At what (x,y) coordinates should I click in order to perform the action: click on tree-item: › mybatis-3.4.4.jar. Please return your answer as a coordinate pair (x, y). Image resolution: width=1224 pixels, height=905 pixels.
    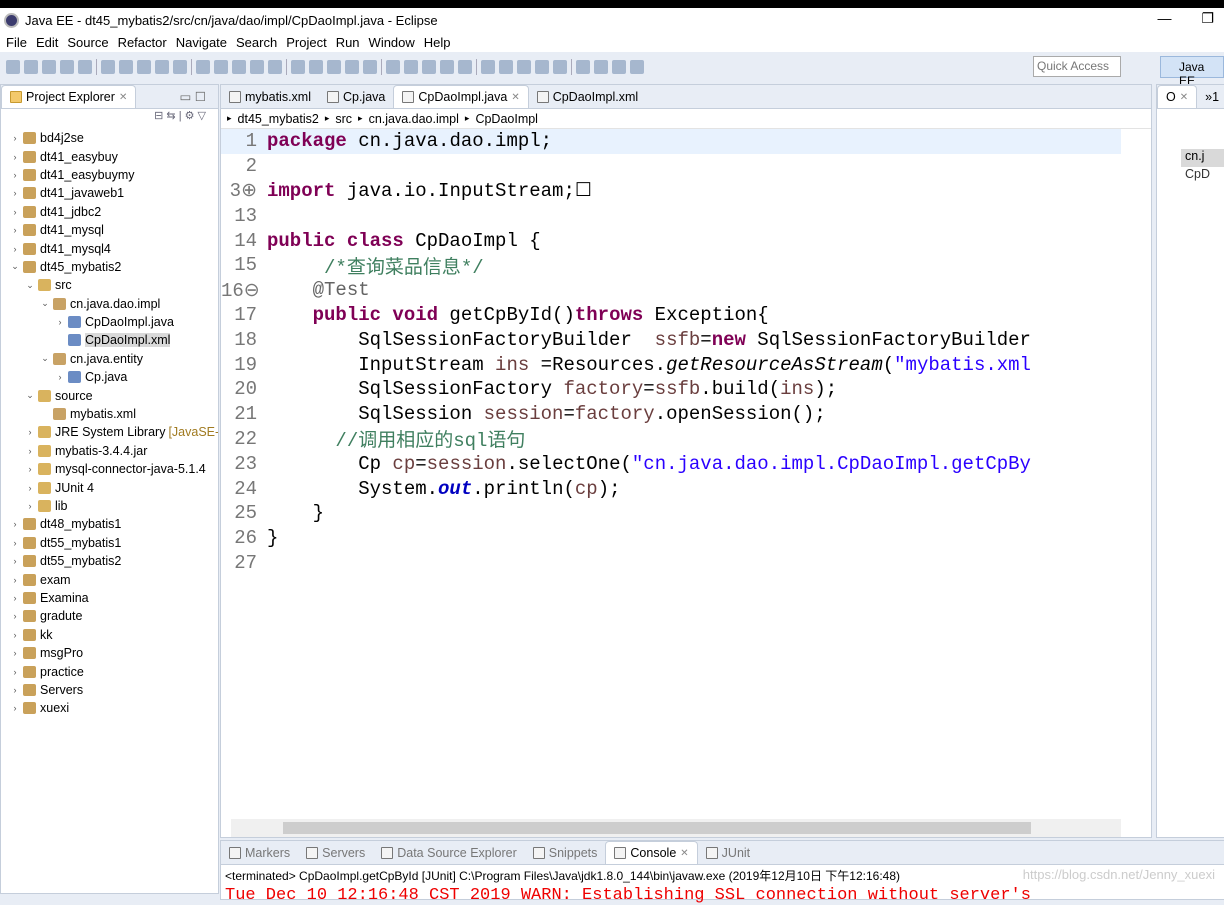
    Looking at the image, I should click on (109, 451).